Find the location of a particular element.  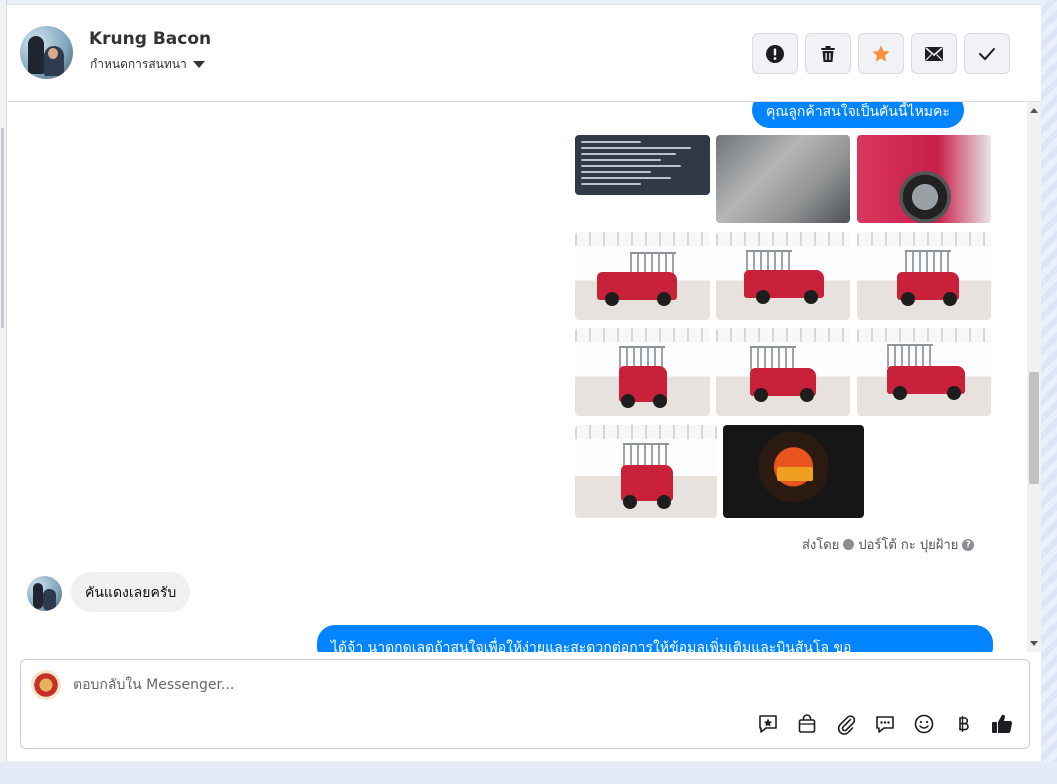

background-pattern is located at coordinates (1049, 392).